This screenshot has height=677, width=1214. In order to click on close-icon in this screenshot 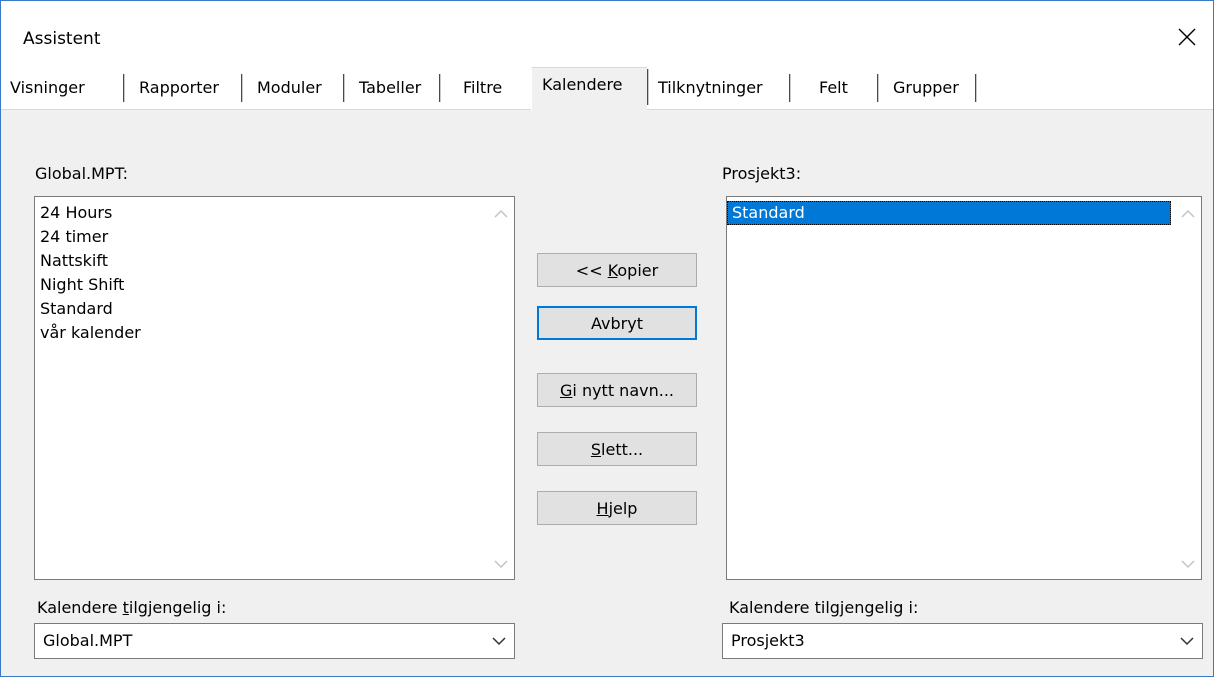, I will do `click(1187, 37)`.